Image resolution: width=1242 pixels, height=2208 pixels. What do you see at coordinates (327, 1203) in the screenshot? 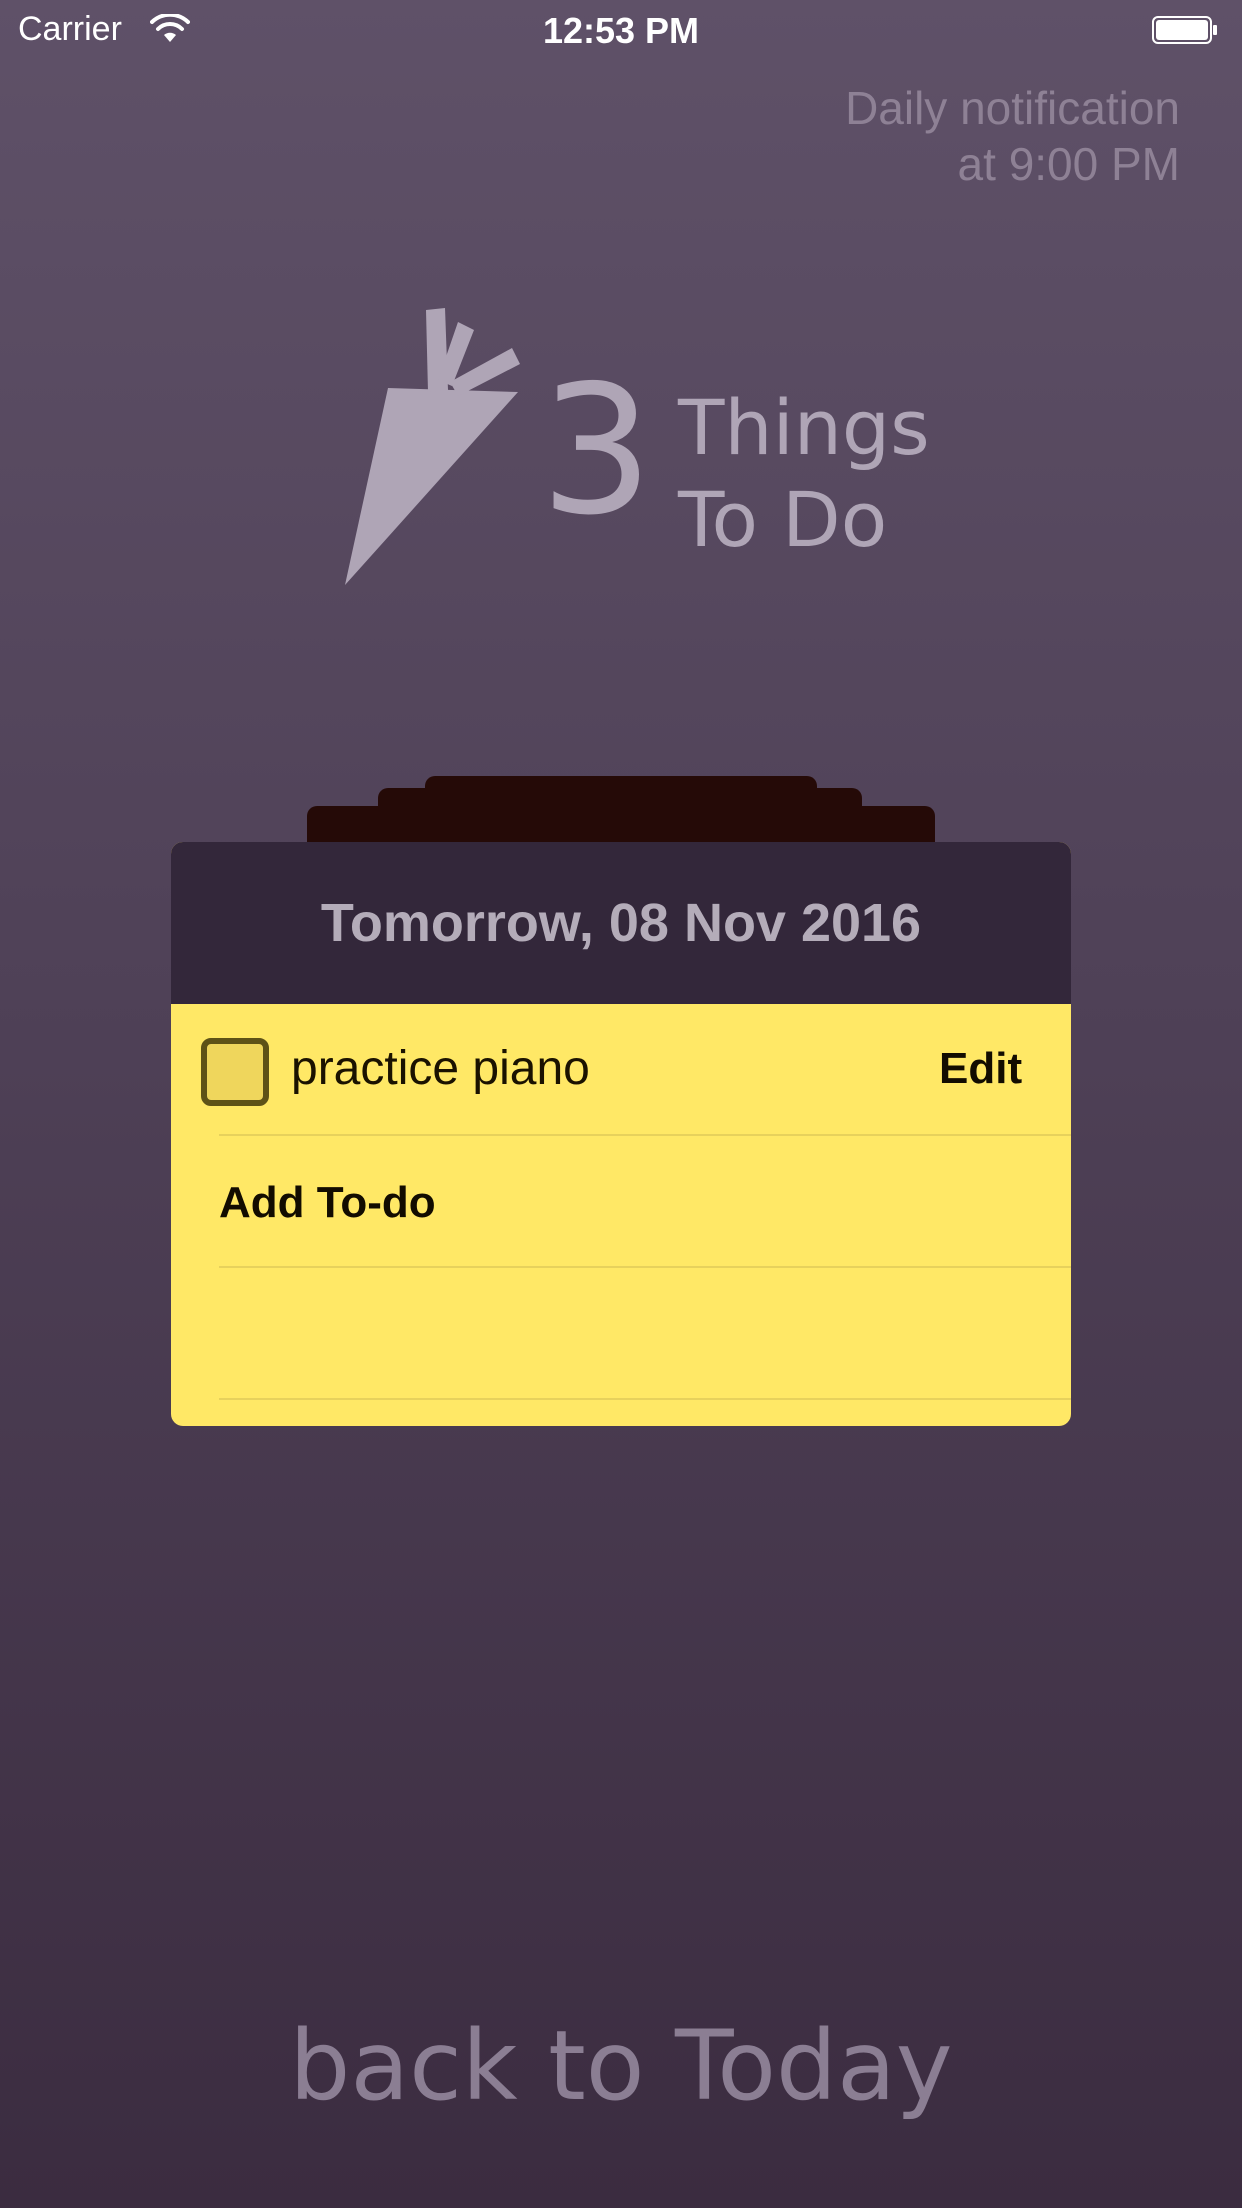
I see `add-todo-button: Add To-do` at bounding box center [327, 1203].